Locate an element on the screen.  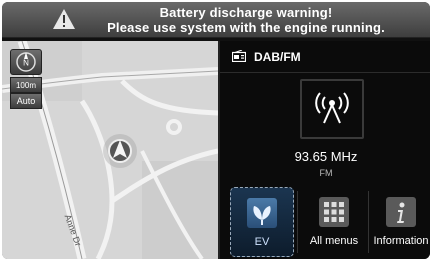
auto-zoom-button: Auto is located at coordinates (26, 101).